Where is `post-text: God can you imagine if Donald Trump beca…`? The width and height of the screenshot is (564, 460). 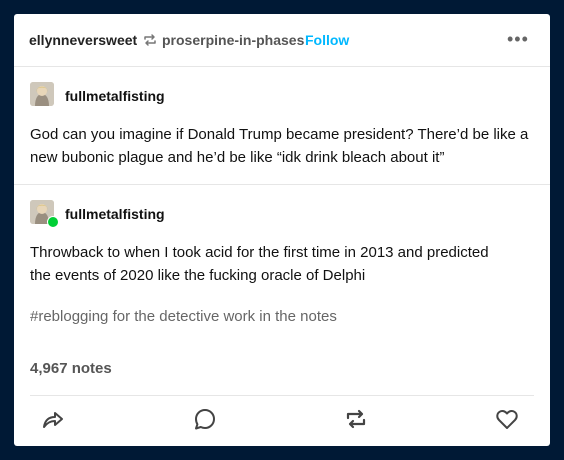 post-text: God can you imagine if Donald Trump beca… is located at coordinates (279, 146).